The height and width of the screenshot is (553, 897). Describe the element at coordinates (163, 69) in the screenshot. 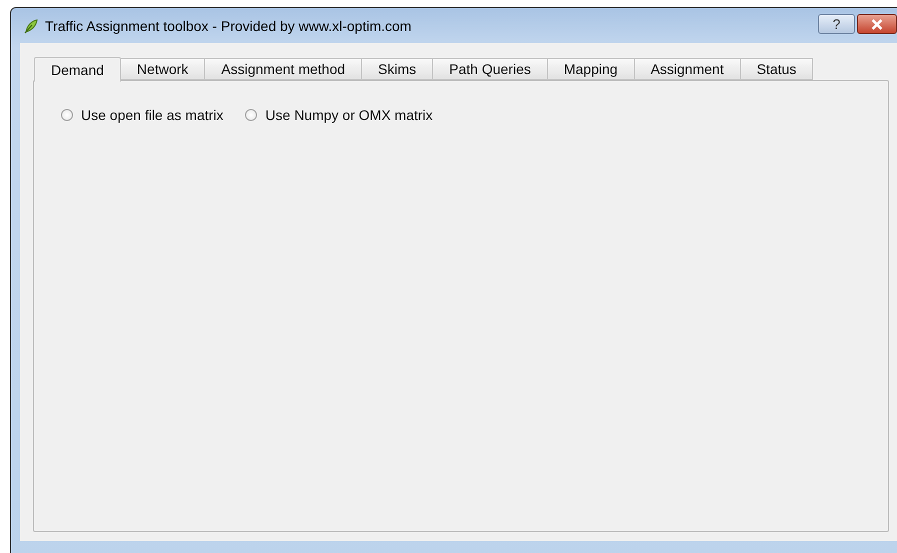

I see `tab: Network` at that location.